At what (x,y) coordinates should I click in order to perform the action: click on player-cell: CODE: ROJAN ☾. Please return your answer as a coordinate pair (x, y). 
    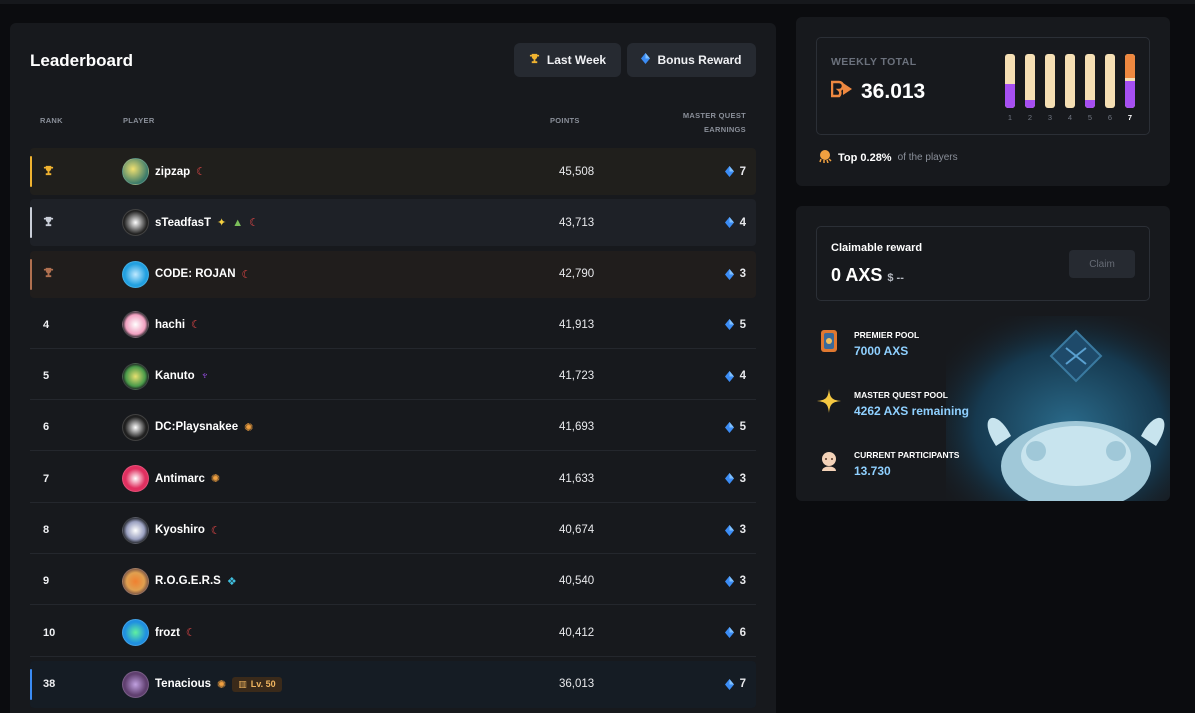
    Looking at the image, I should click on (186, 274).